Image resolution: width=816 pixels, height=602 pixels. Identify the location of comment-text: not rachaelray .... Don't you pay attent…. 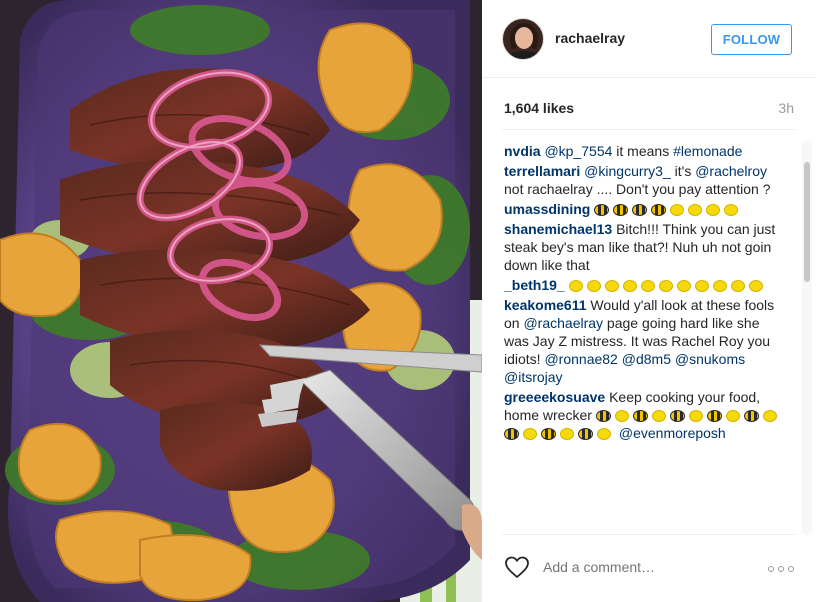
(637, 189).